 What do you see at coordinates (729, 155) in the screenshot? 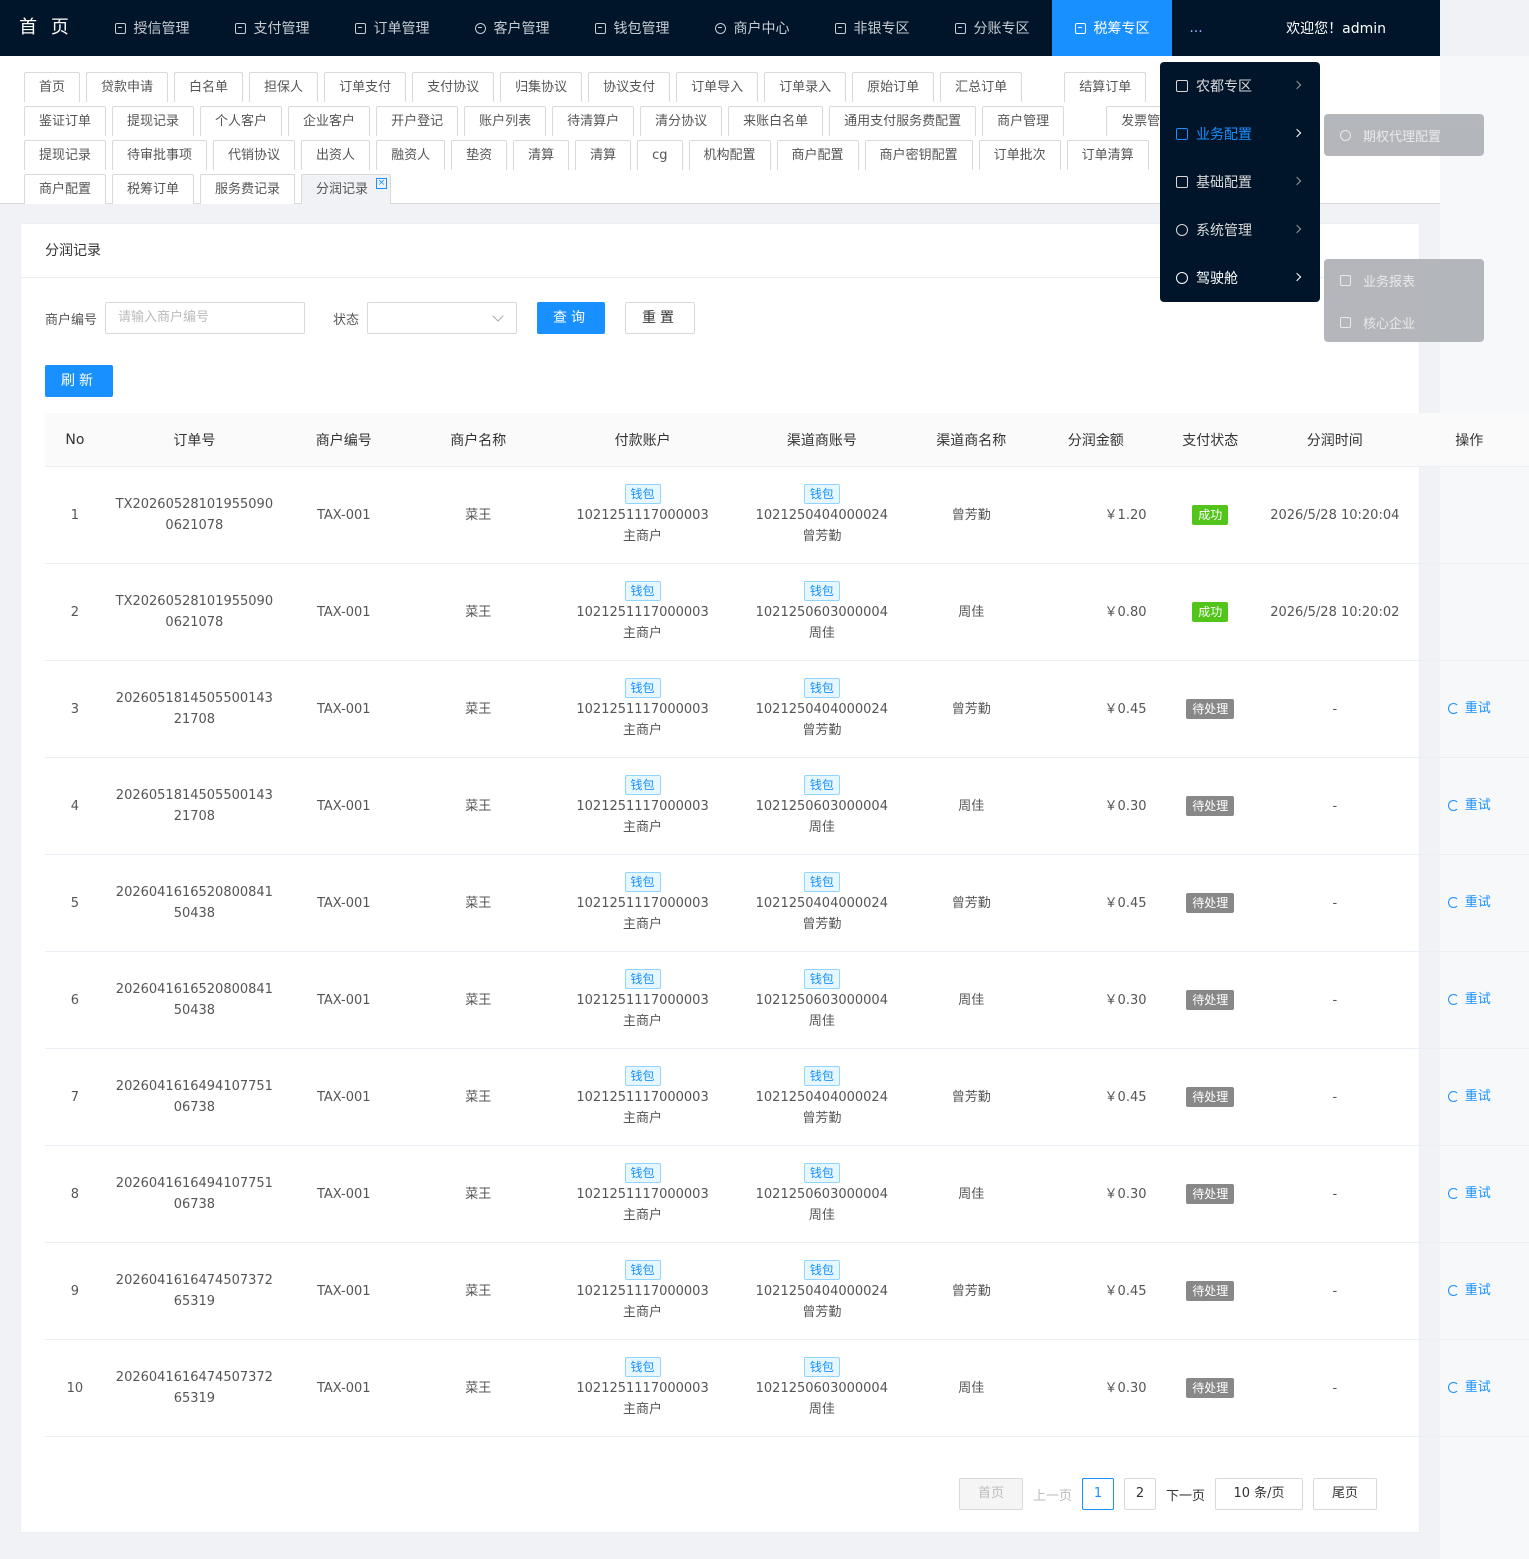
I see `tab-item: 机构配置` at bounding box center [729, 155].